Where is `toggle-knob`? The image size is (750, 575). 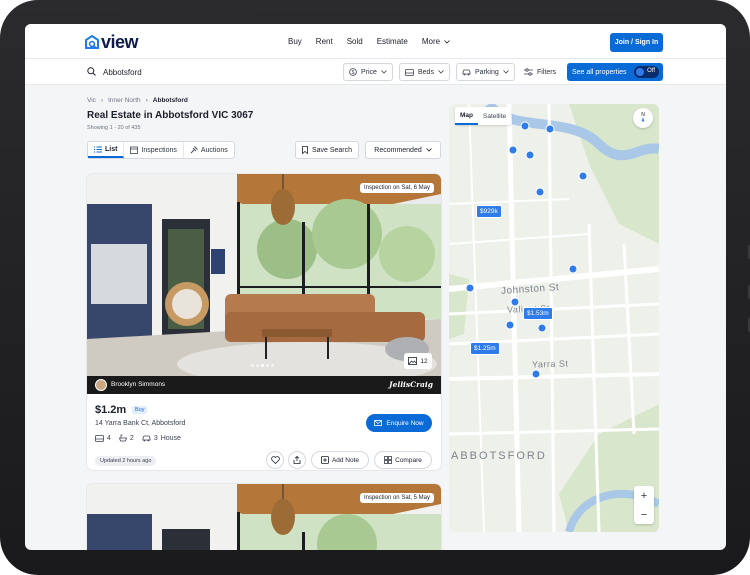 toggle-knob is located at coordinates (640, 72).